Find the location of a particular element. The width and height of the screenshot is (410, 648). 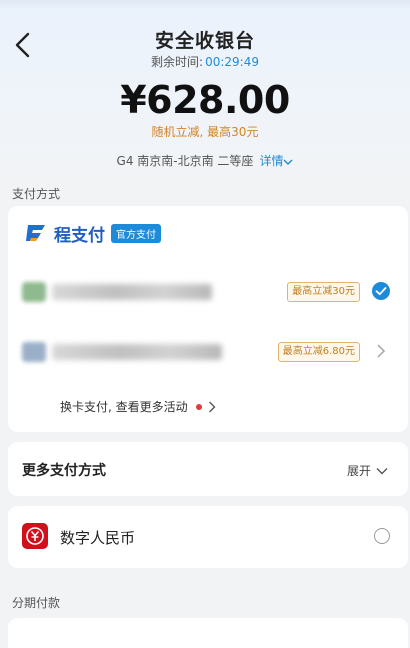

brand-logo-icon is located at coordinates (35, 233).